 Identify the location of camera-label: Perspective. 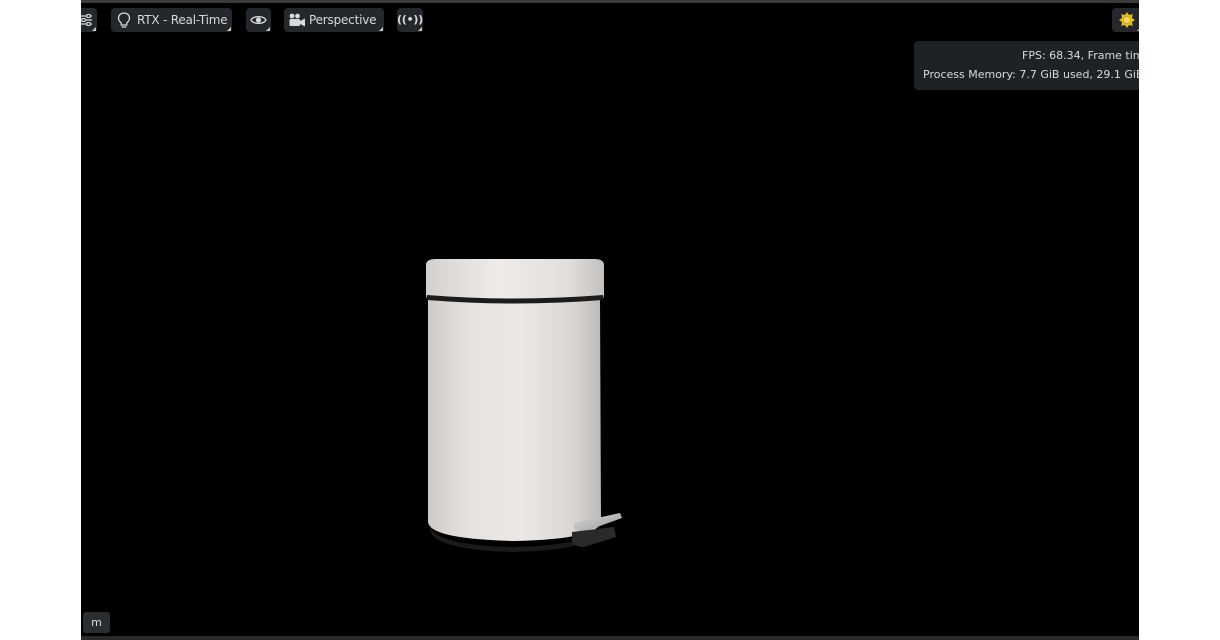
(343, 20).